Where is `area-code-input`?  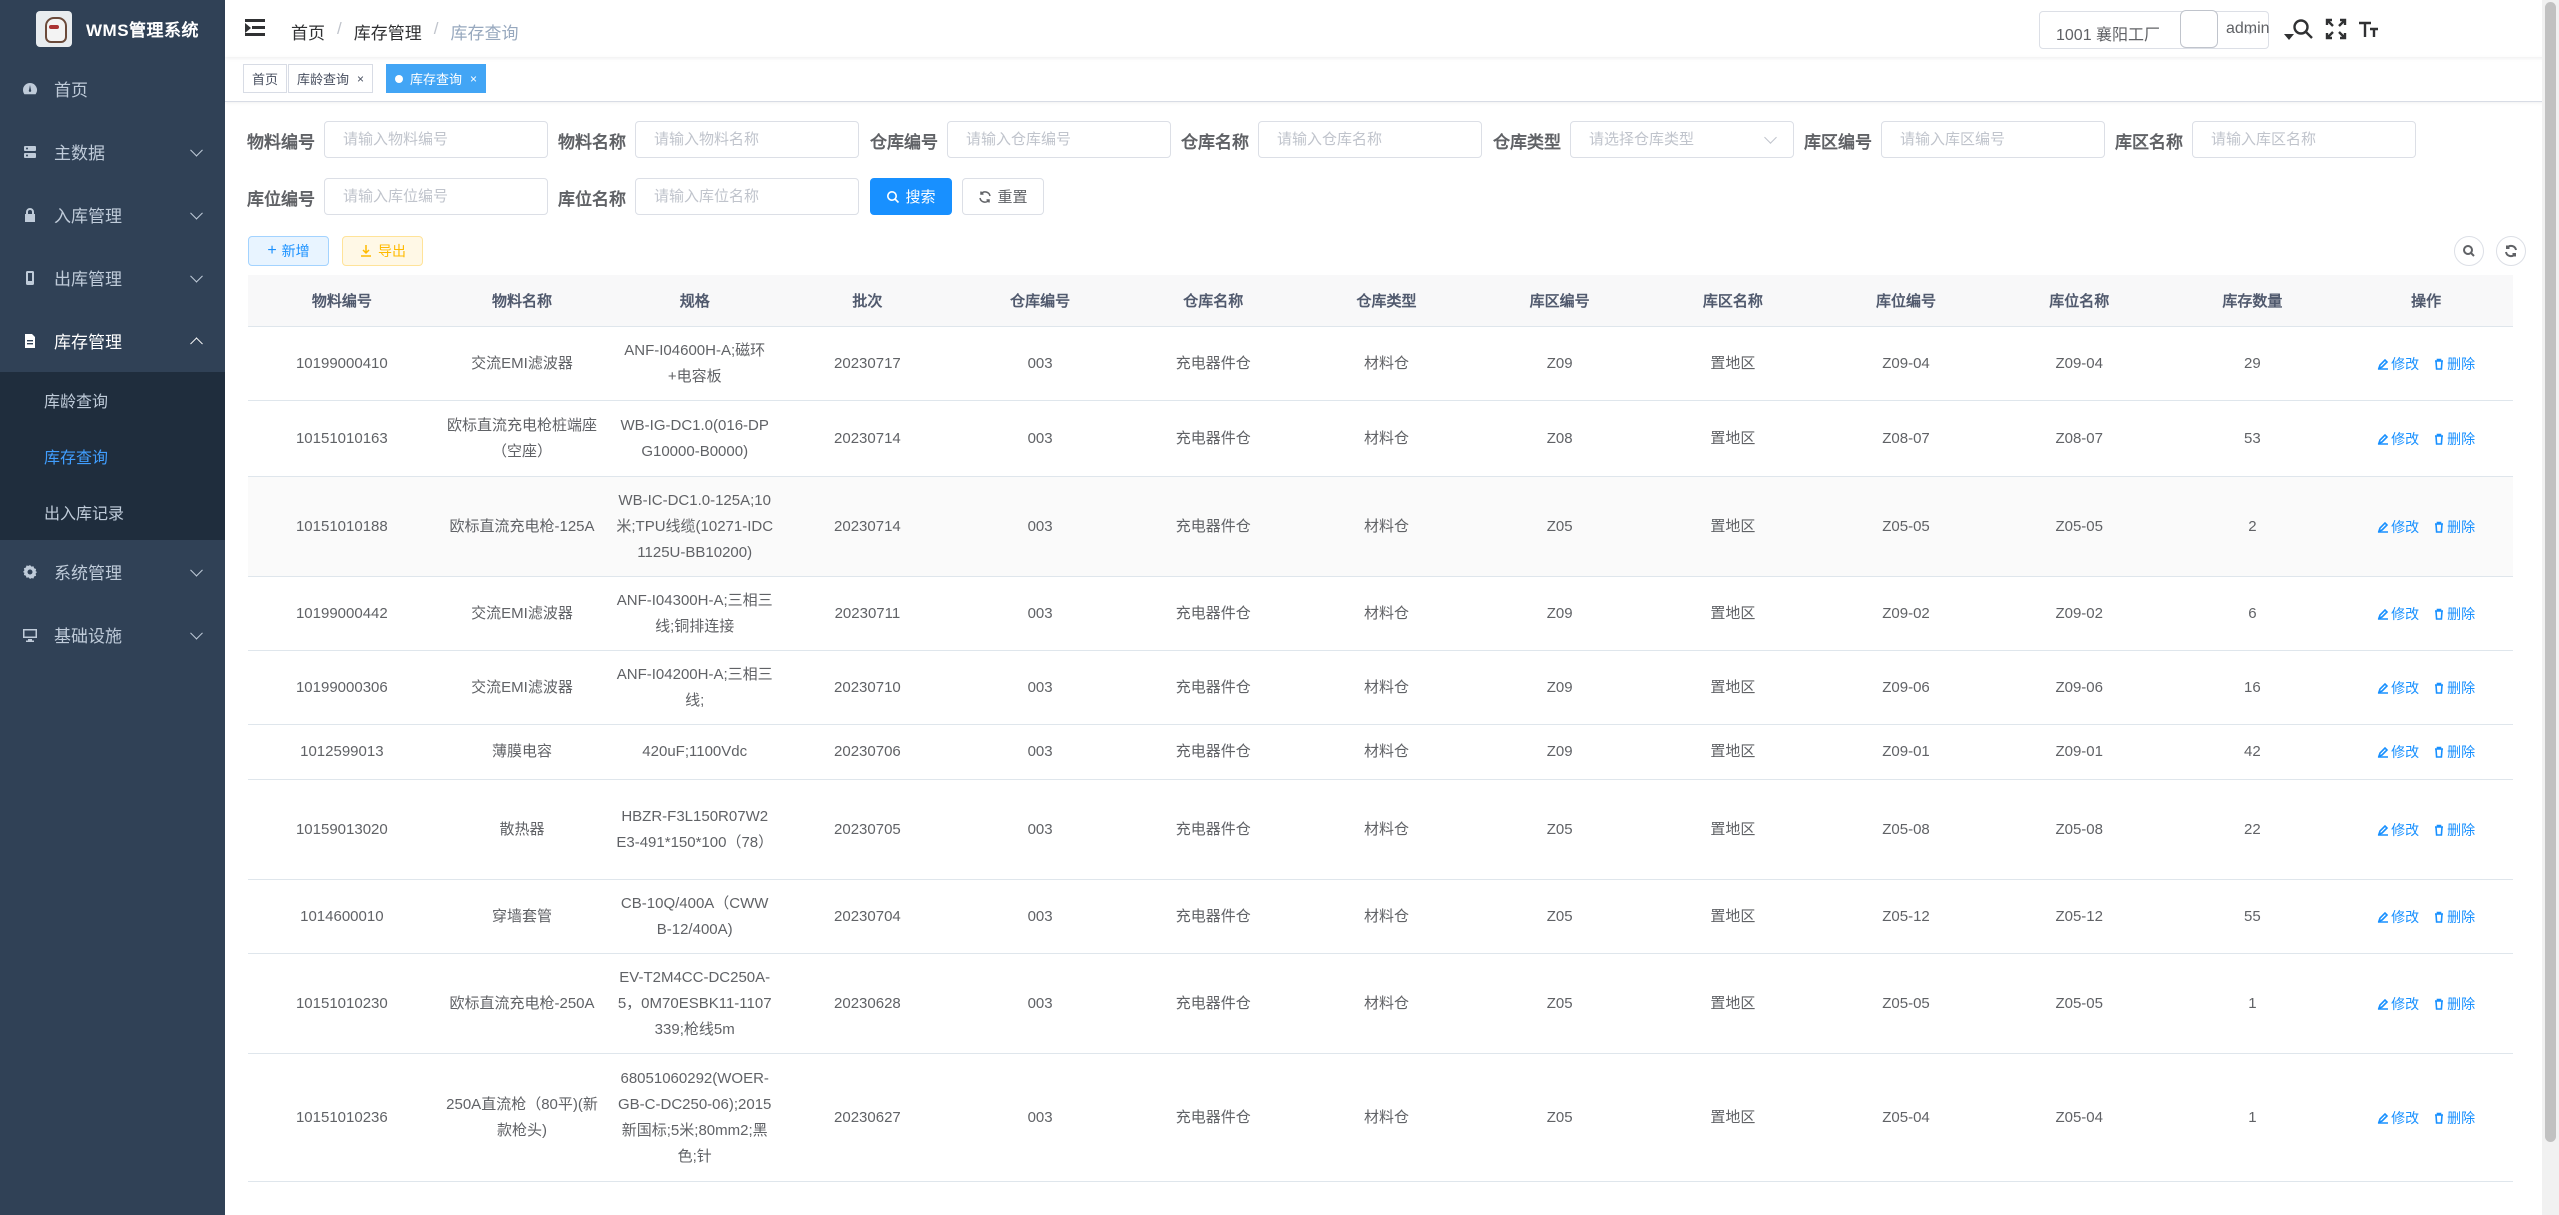 area-code-input is located at coordinates (1993, 139).